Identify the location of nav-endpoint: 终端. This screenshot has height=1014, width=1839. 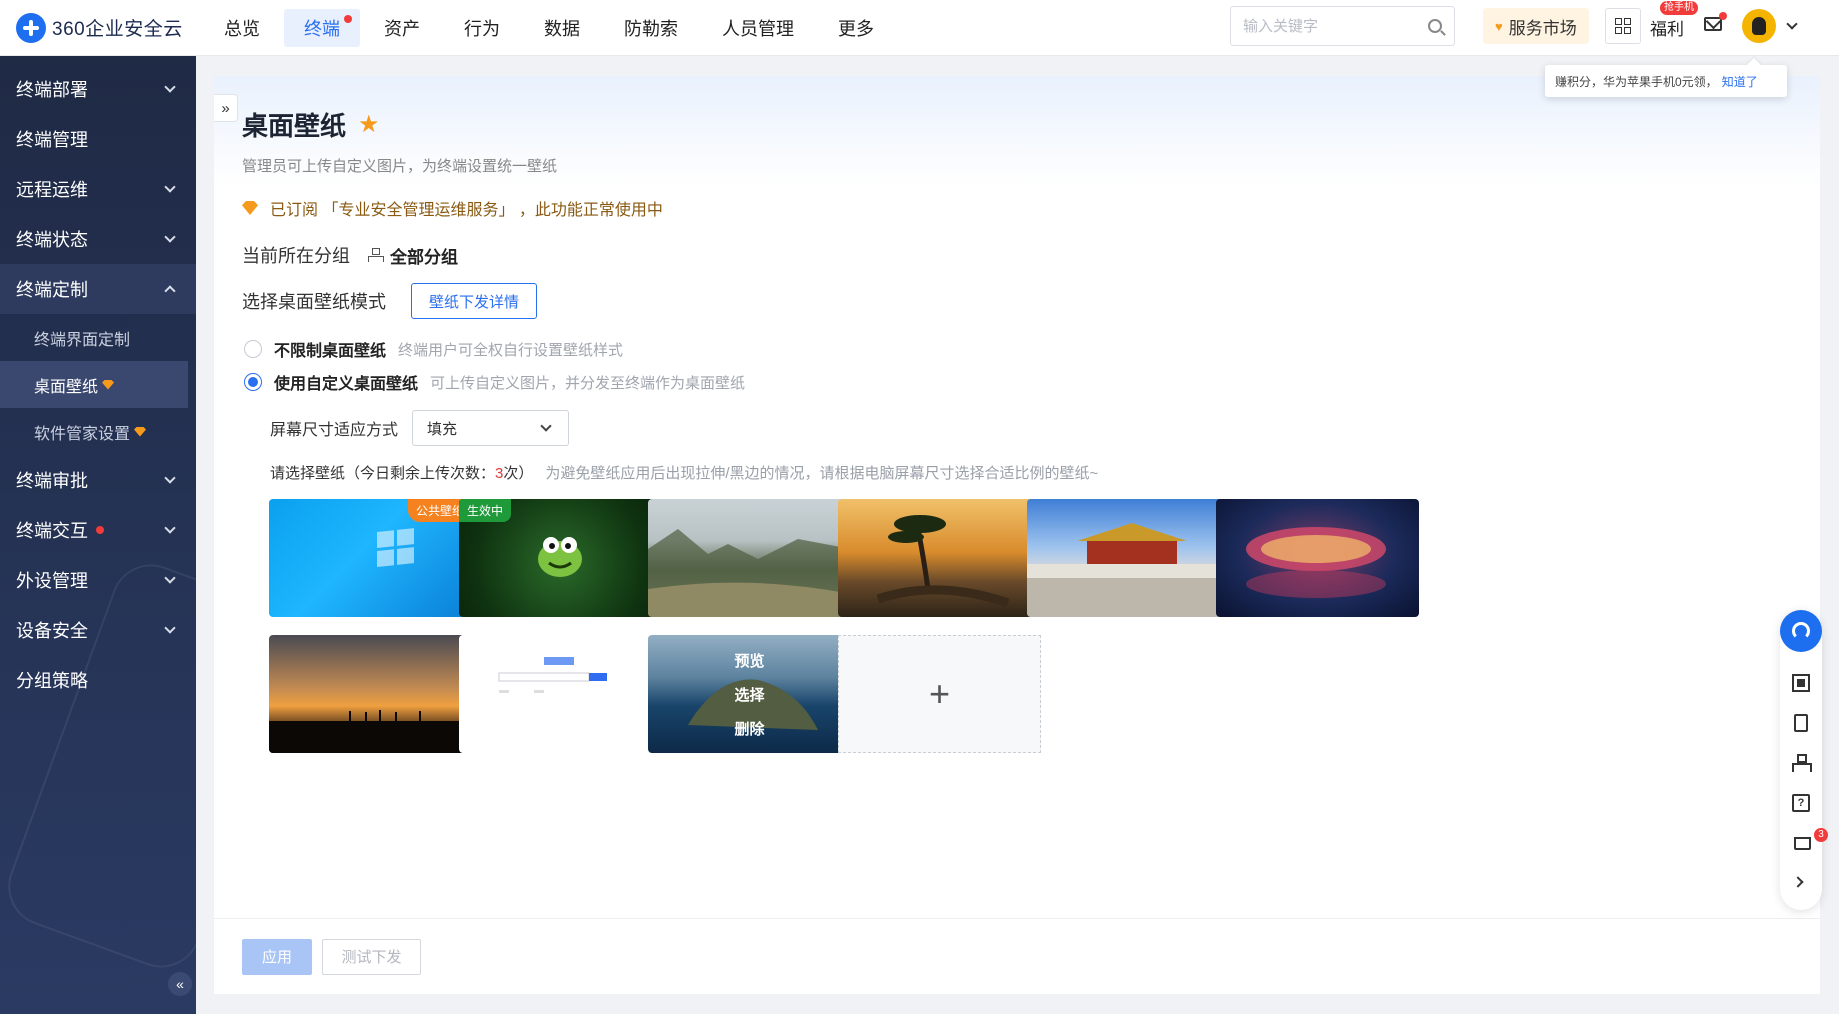
(322, 27).